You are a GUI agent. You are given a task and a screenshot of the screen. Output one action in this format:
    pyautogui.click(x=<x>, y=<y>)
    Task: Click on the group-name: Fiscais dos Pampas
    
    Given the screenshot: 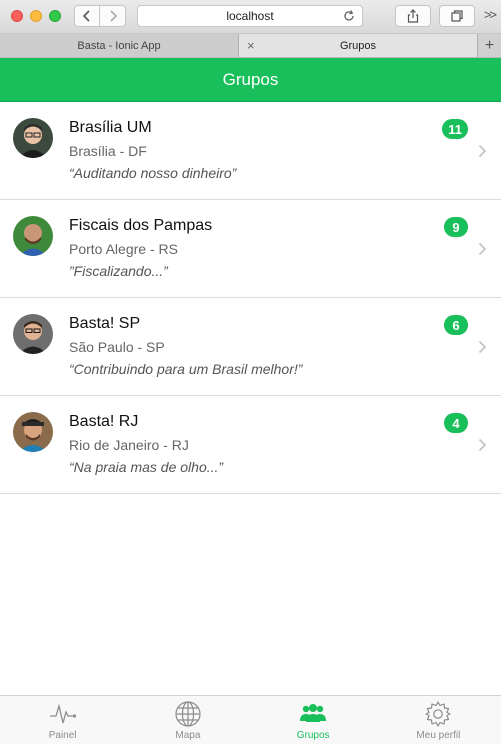 What is the action you would take?
    pyautogui.click(x=141, y=225)
    